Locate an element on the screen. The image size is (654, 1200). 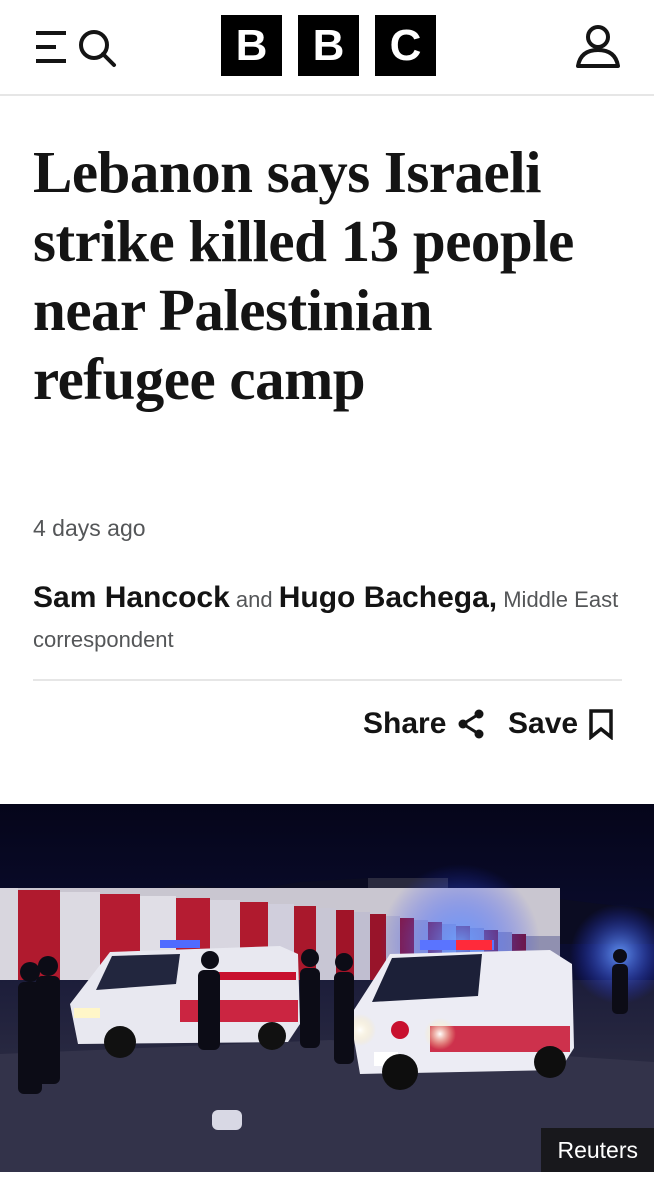
menu-search-icon is located at coordinates (76, 48).